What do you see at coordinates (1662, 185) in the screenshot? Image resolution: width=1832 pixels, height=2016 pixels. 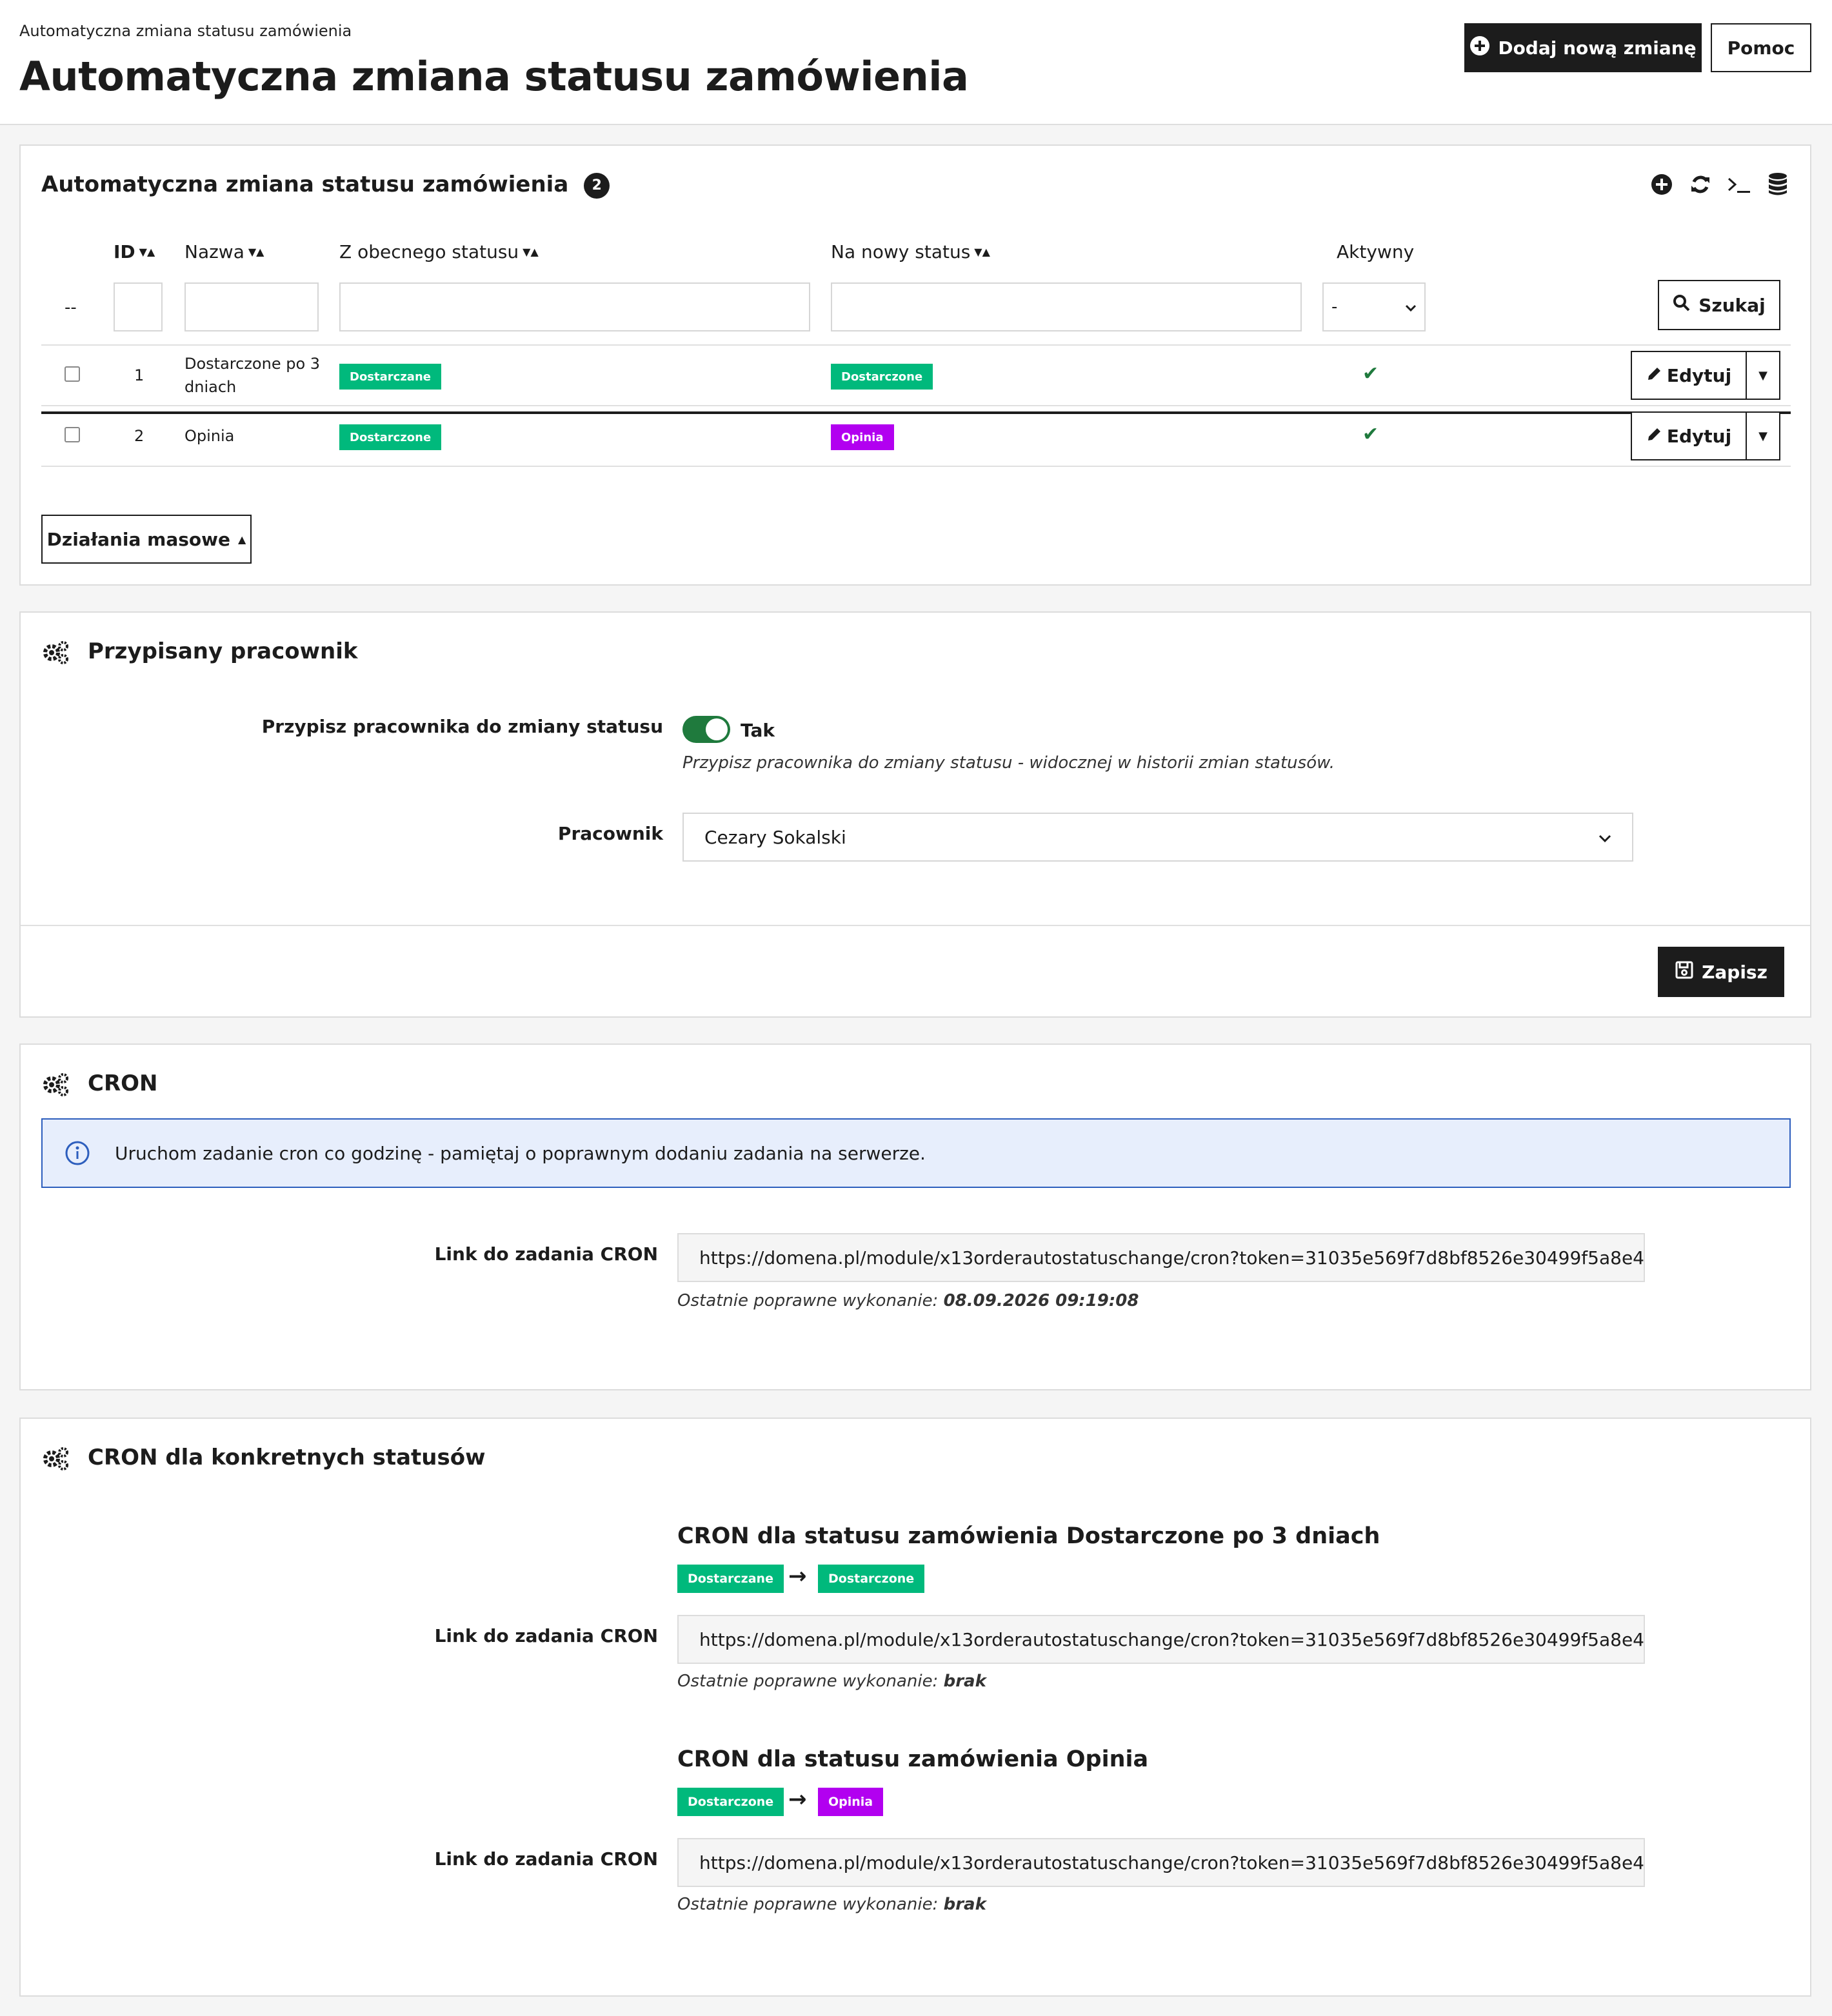 I see `add-icon` at bounding box center [1662, 185].